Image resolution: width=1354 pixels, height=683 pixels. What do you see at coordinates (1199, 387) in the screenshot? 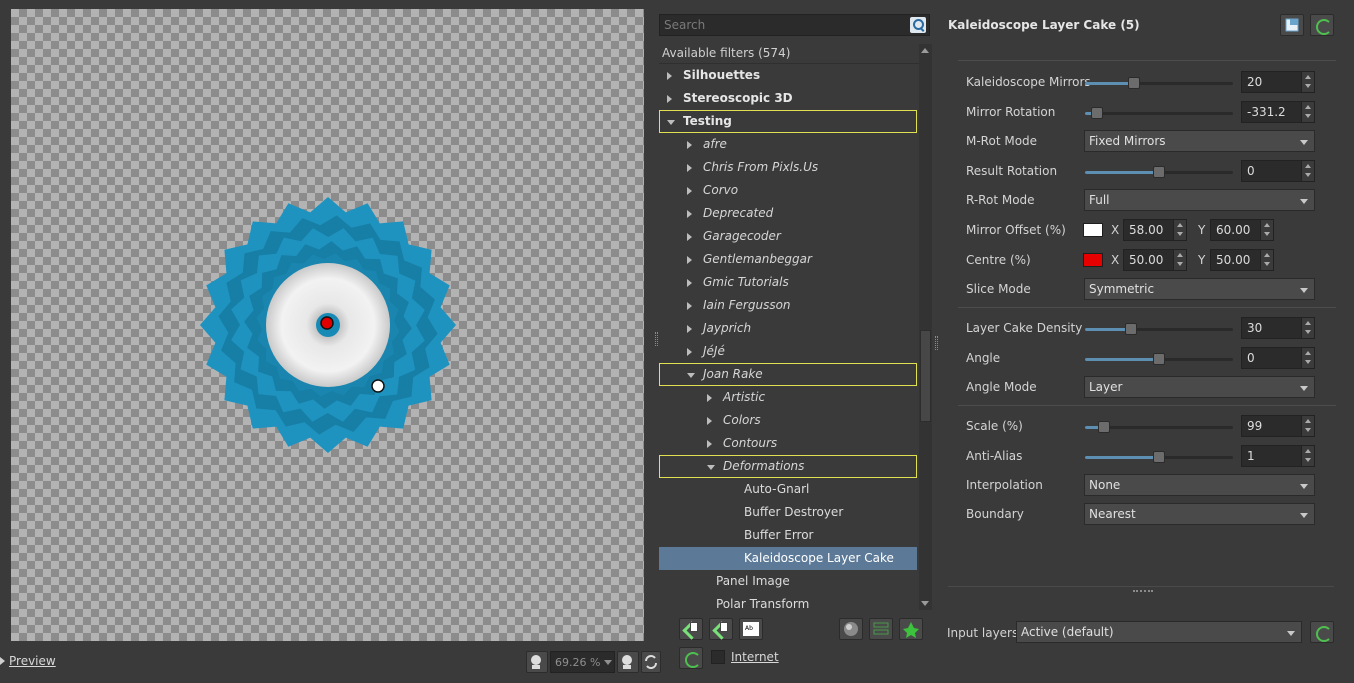
I see `angle-mode-select: Layer` at bounding box center [1199, 387].